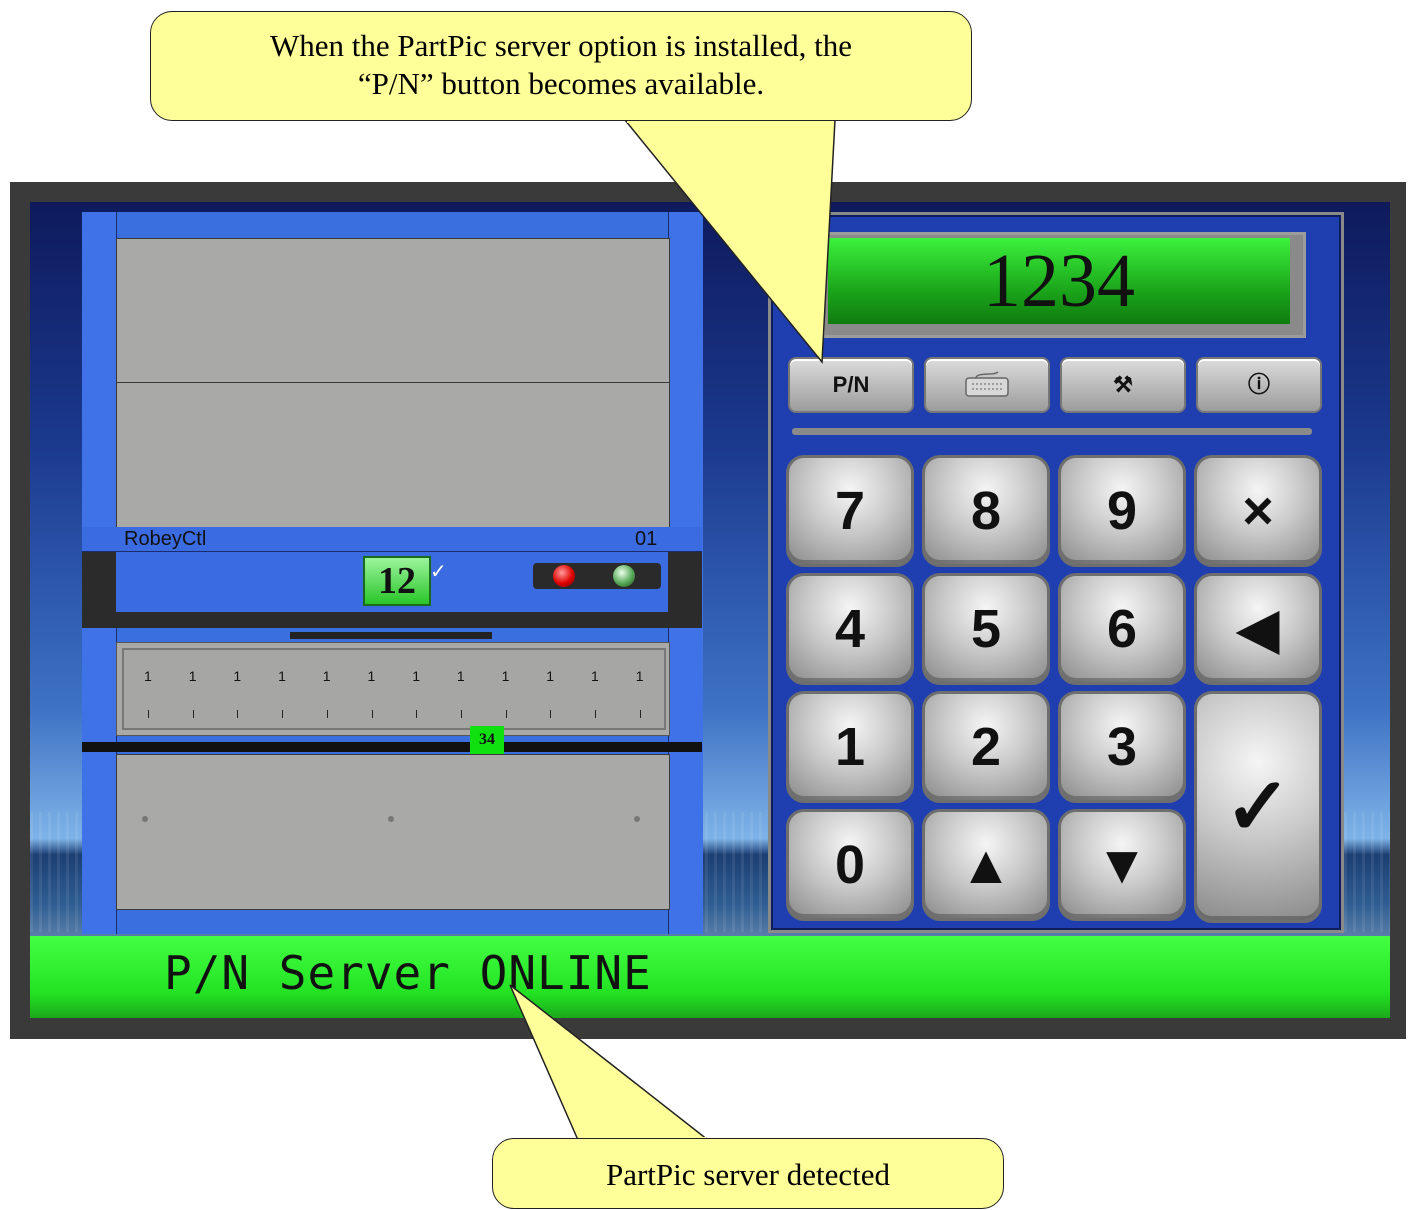  I want to click on bottom-callout-pointer, so click(610, 1062).